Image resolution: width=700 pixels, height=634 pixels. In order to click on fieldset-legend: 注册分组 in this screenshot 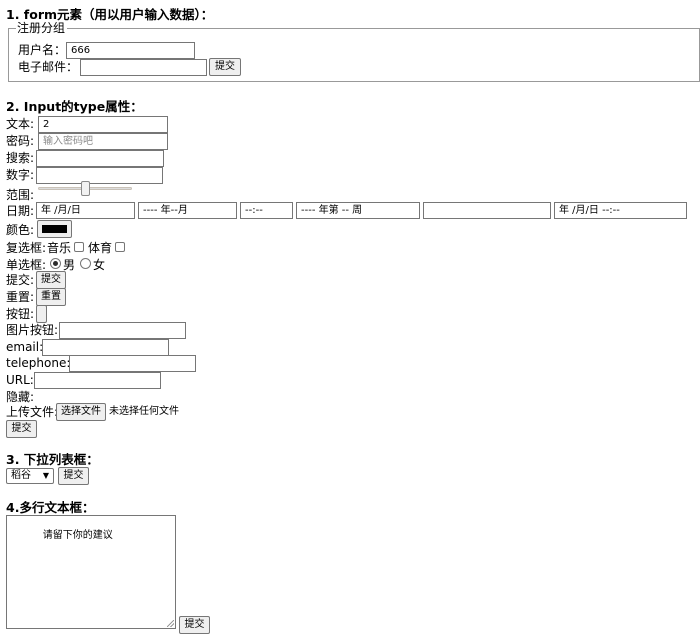, I will do `click(41, 28)`.